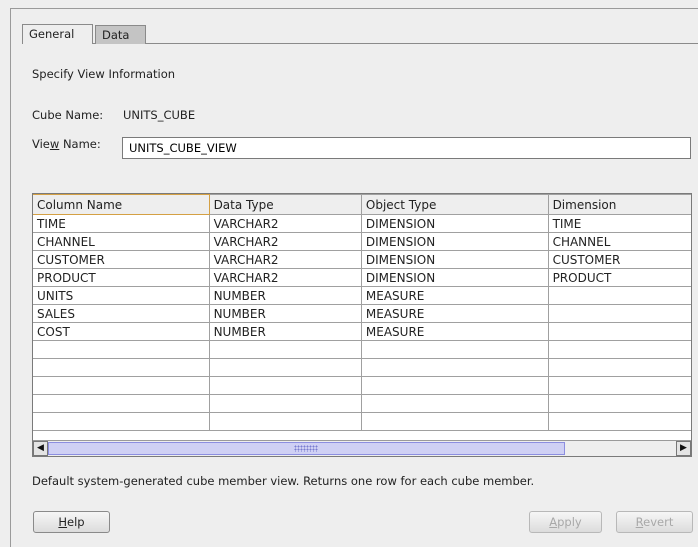 Image resolution: width=698 pixels, height=547 pixels. I want to click on section-title: Specify View Information, so click(104, 74).